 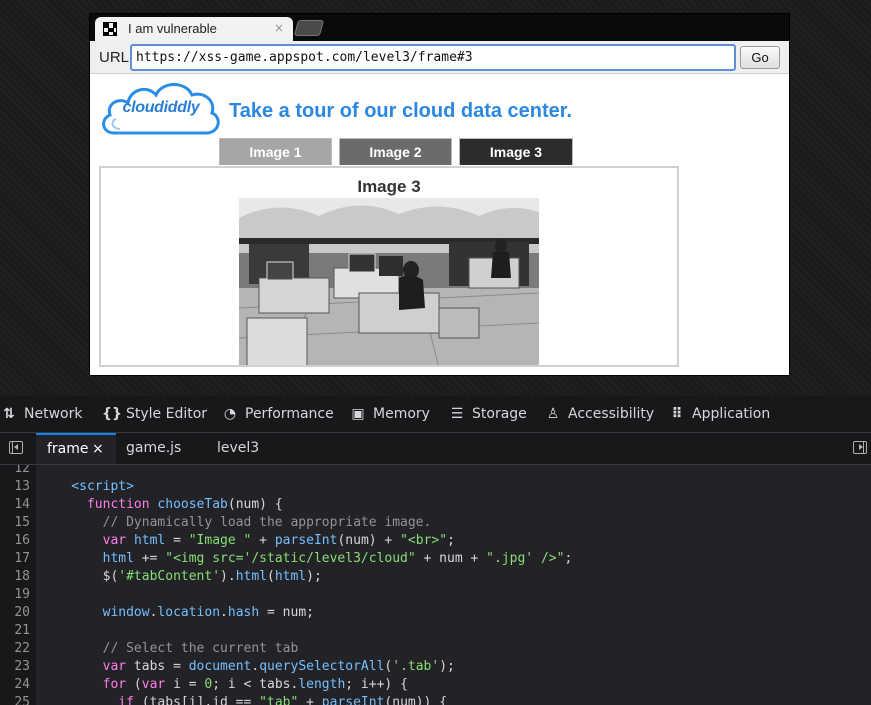 I want to click on line-number: 13, so click(x=15, y=486).